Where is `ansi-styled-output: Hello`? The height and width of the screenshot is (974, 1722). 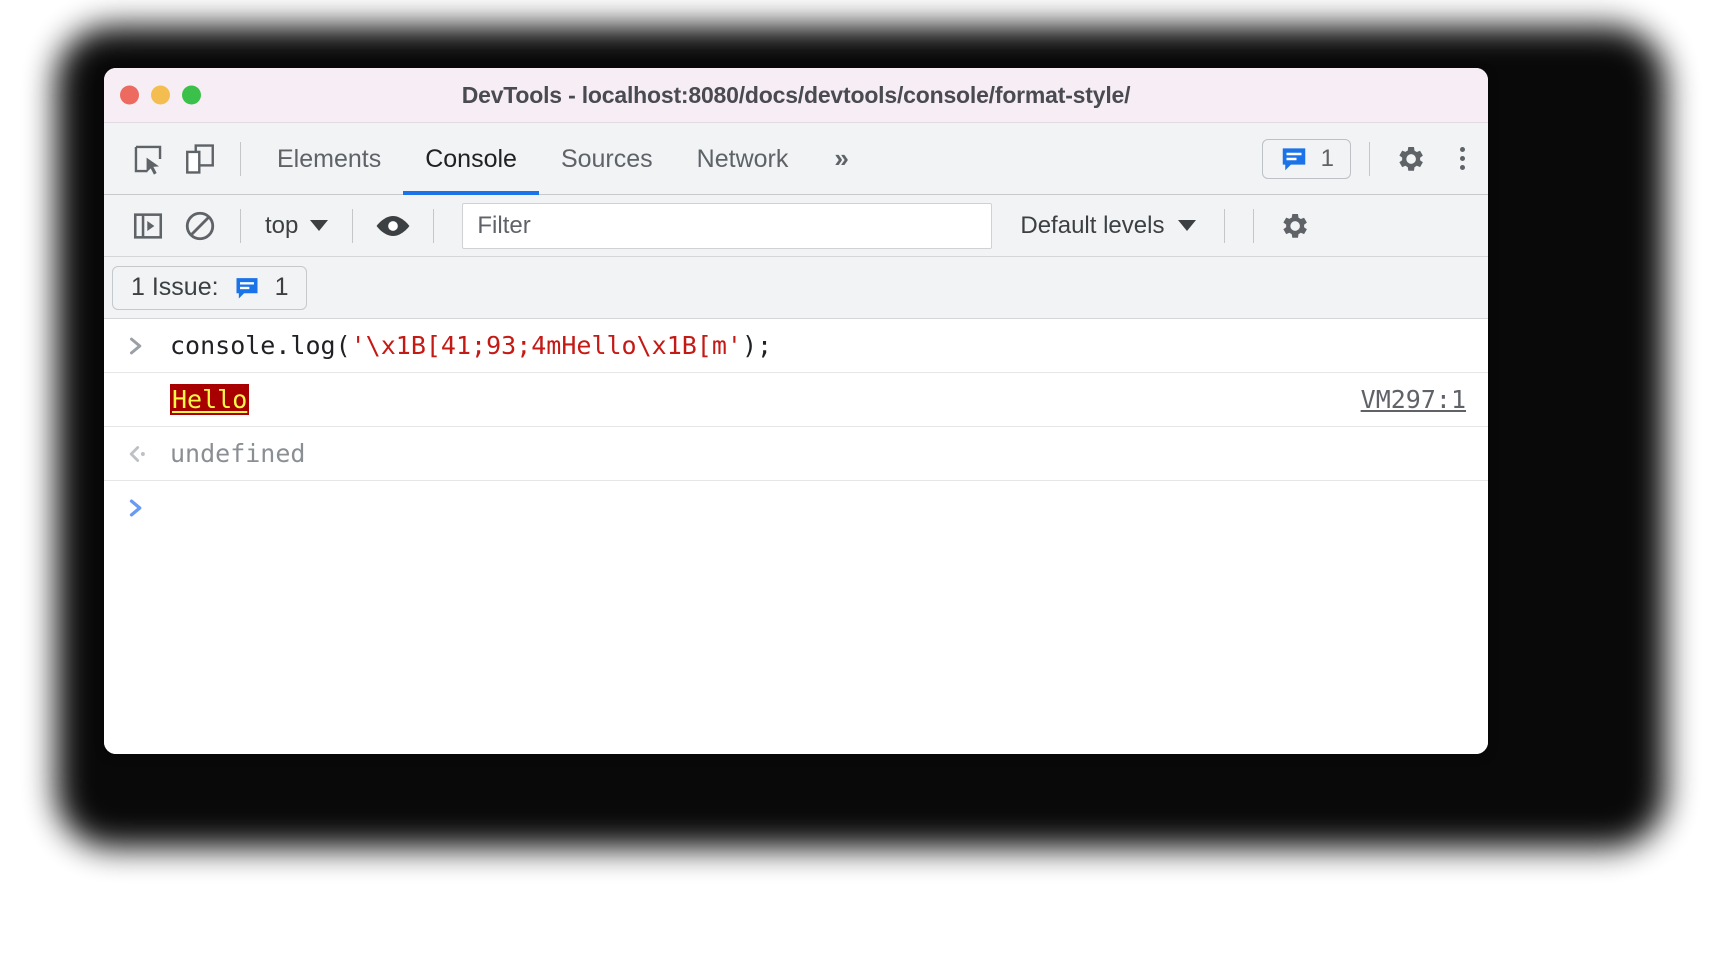
ansi-styled-output: Hello is located at coordinates (210, 399).